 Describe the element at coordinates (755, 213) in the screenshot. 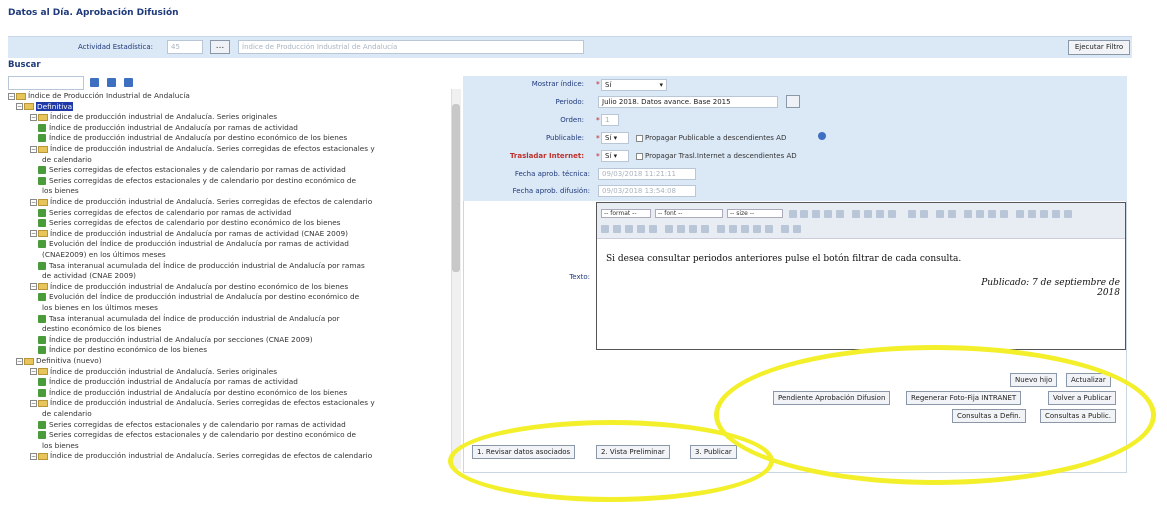

I see `size-select: -- size --` at that location.